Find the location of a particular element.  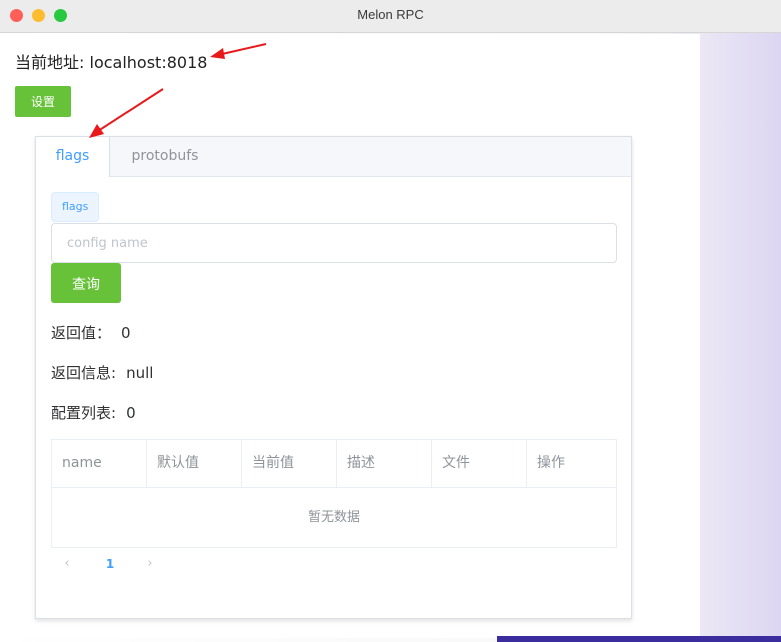

return-value: 0 is located at coordinates (126, 333).